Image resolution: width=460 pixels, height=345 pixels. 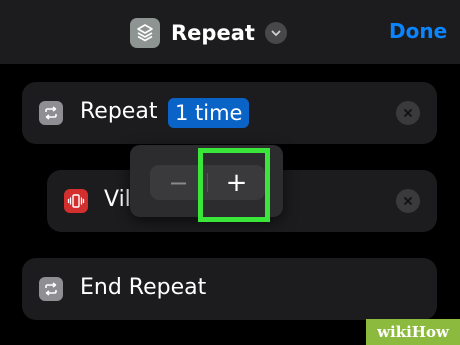 I want to click on chevron-down-icon, so click(x=275, y=33).